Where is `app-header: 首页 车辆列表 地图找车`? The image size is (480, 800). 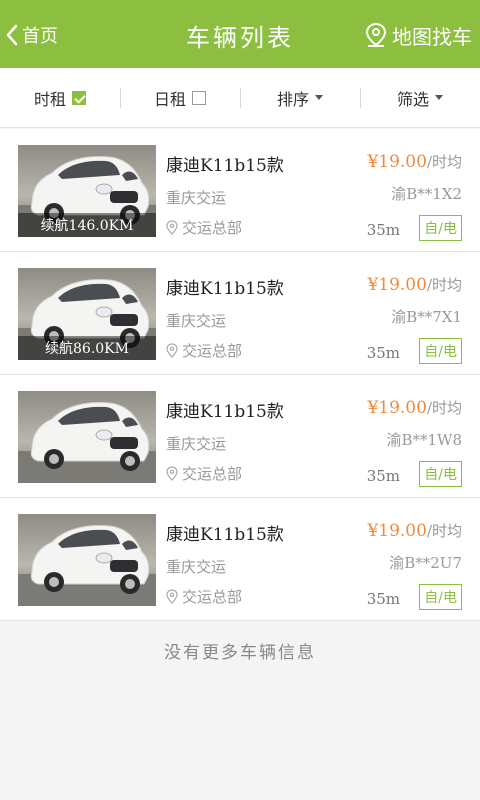 app-header: 首页 车辆列表 地图找车 is located at coordinates (240, 34).